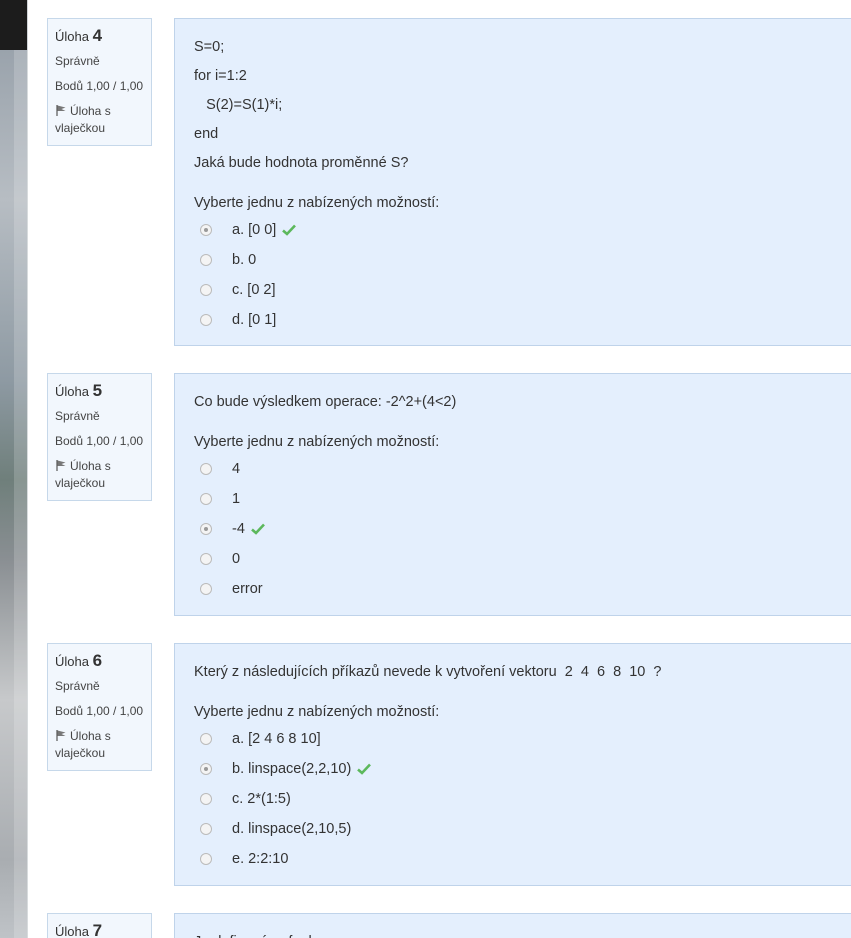 The height and width of the screenshot is (938, 851). What do you see at coordinates (97, 660) in the screenshot?
I see `question-number: 6` at bounding box center [97, 660].